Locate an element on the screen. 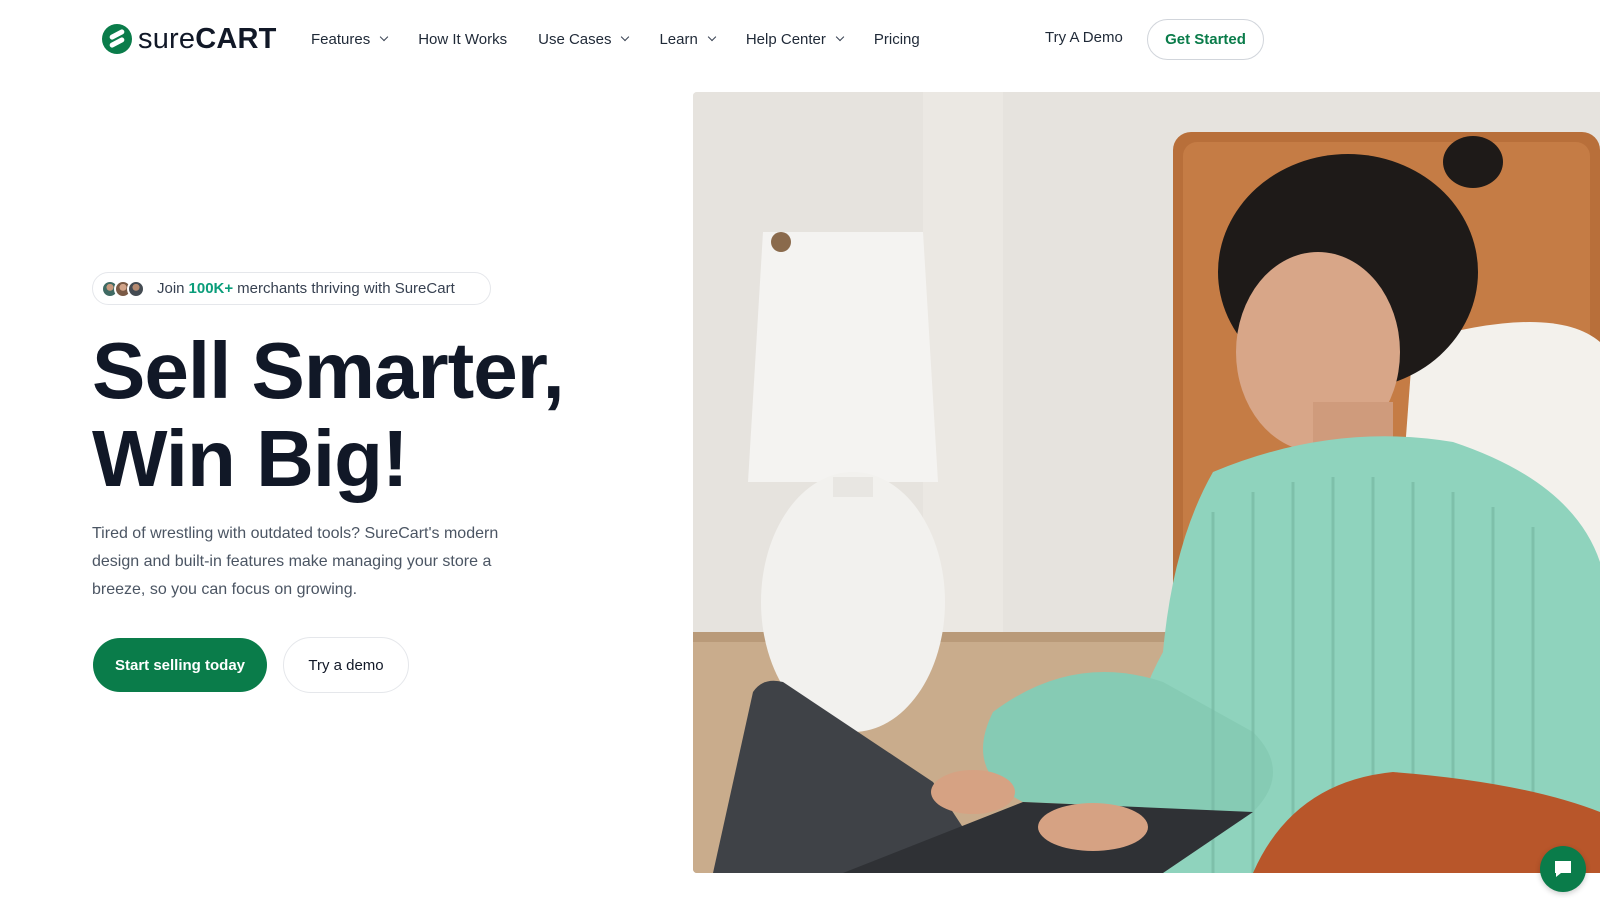 Image resolution: width=1600 pixels, height=908 pixels. nav-item-label: Learn is located at coordinates (678, 39).